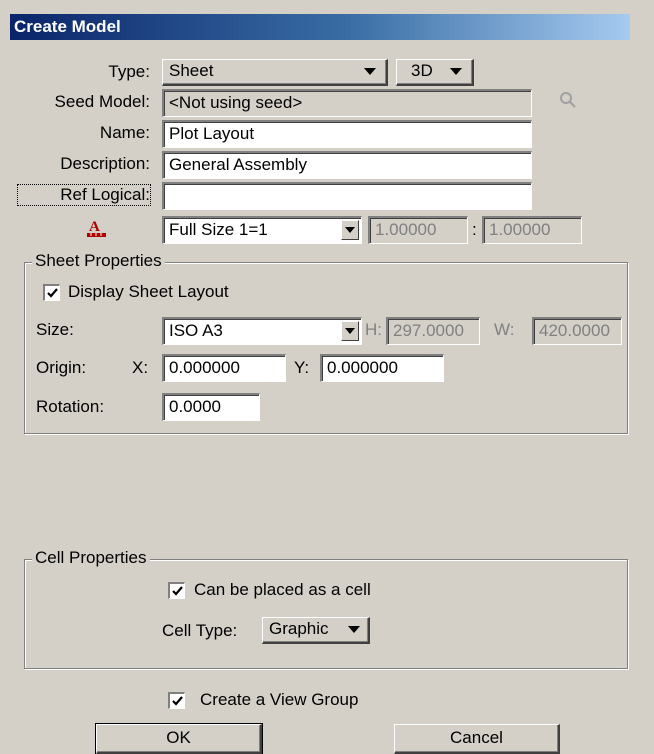 This screenshot has height=754, width=654. Describe the element at coordinates (262, 331) in the screenshot. I see `size-dropdown: ISO A3` at that location.